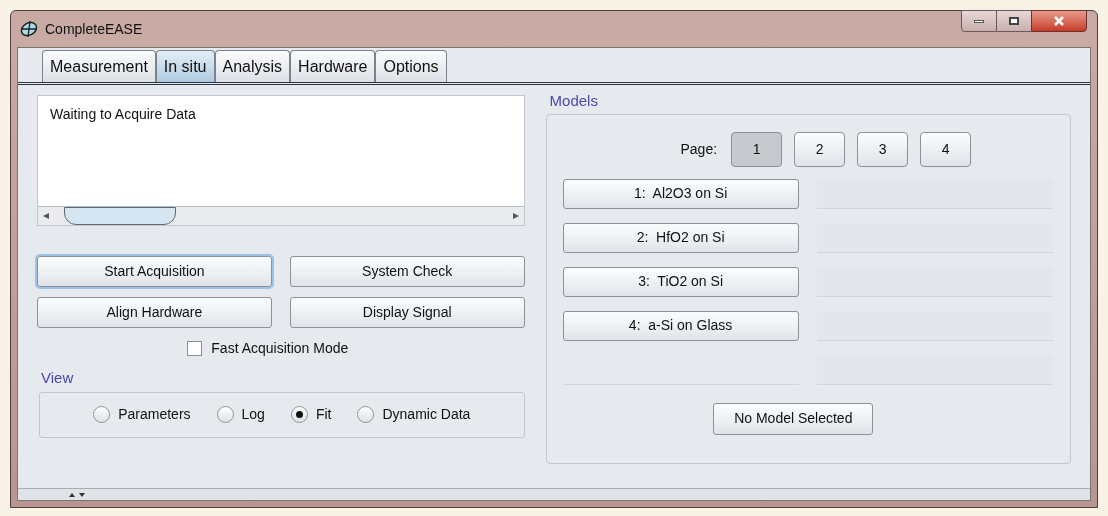 The image size is (1108, 516). I want to click on close-icon, so click(1059, 21).